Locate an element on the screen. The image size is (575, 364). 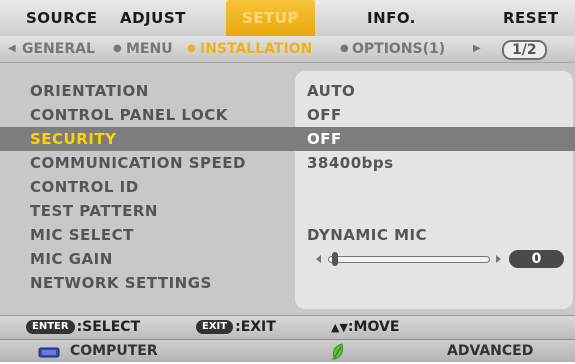
slider-value: 0 is located at coordinates (536, 259).